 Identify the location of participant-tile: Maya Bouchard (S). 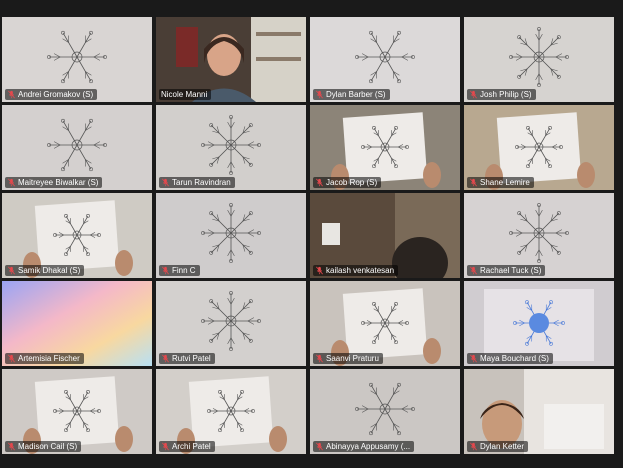
(539, 323).